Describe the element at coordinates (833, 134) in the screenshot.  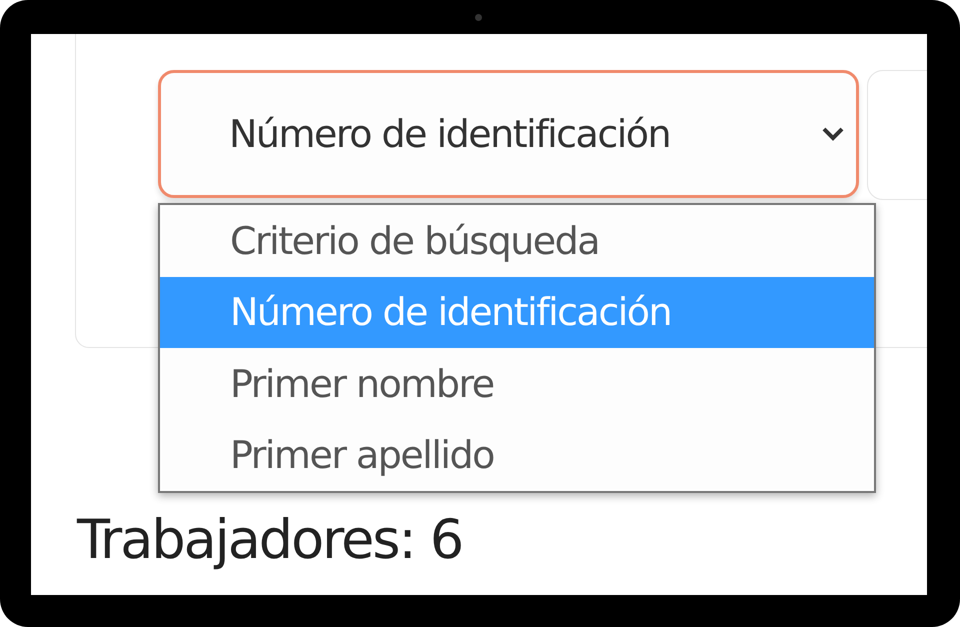
I see `chevron-down-icon` at that location.